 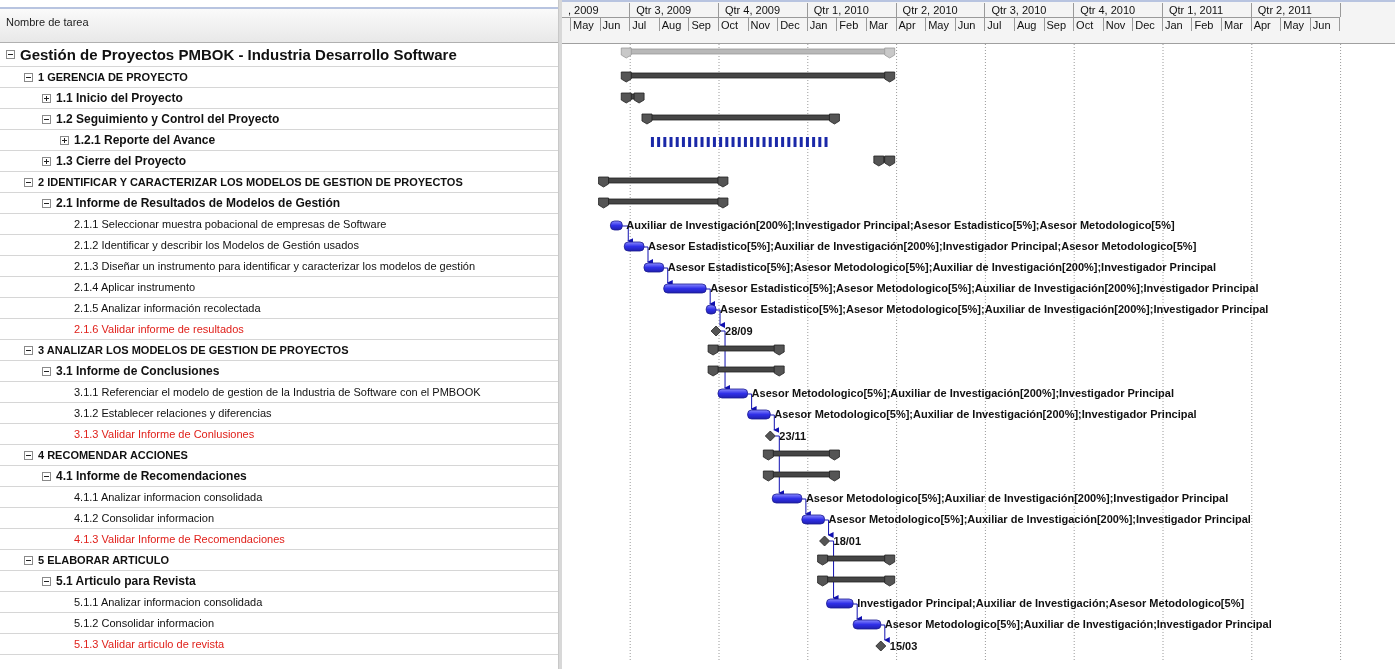 What do you see at coordinates (596, 10) in the screenshot?
I see `quarter-label: , 2009` at bounding box center [596, 10].